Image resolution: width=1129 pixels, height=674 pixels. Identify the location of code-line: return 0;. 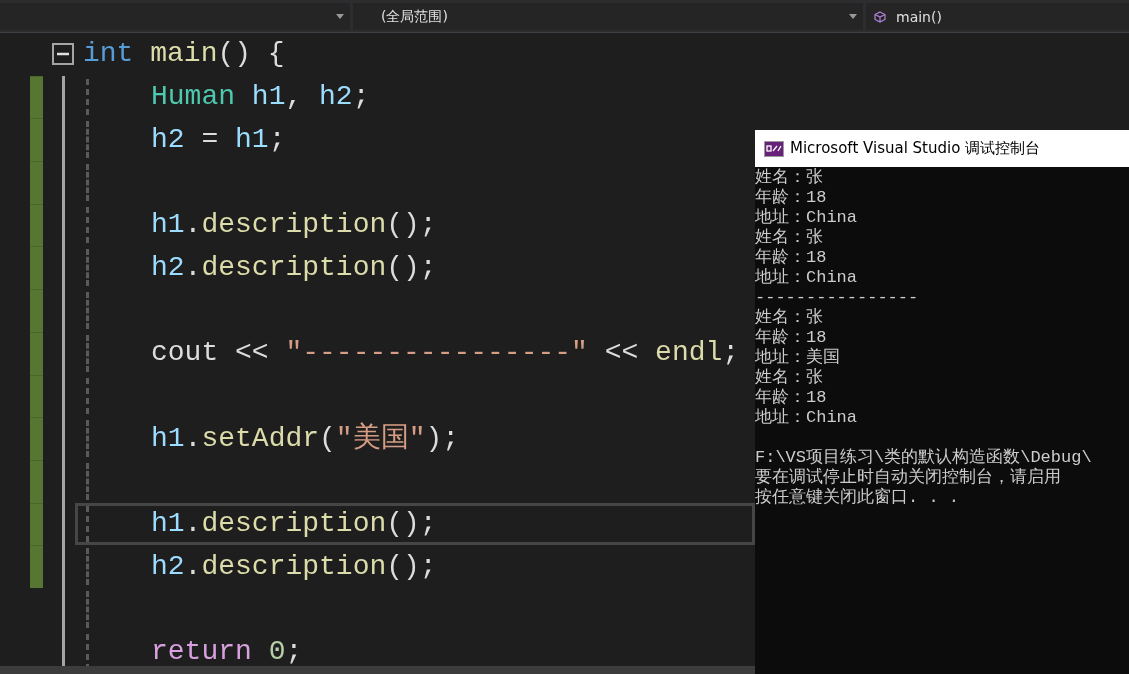
(227, 651).